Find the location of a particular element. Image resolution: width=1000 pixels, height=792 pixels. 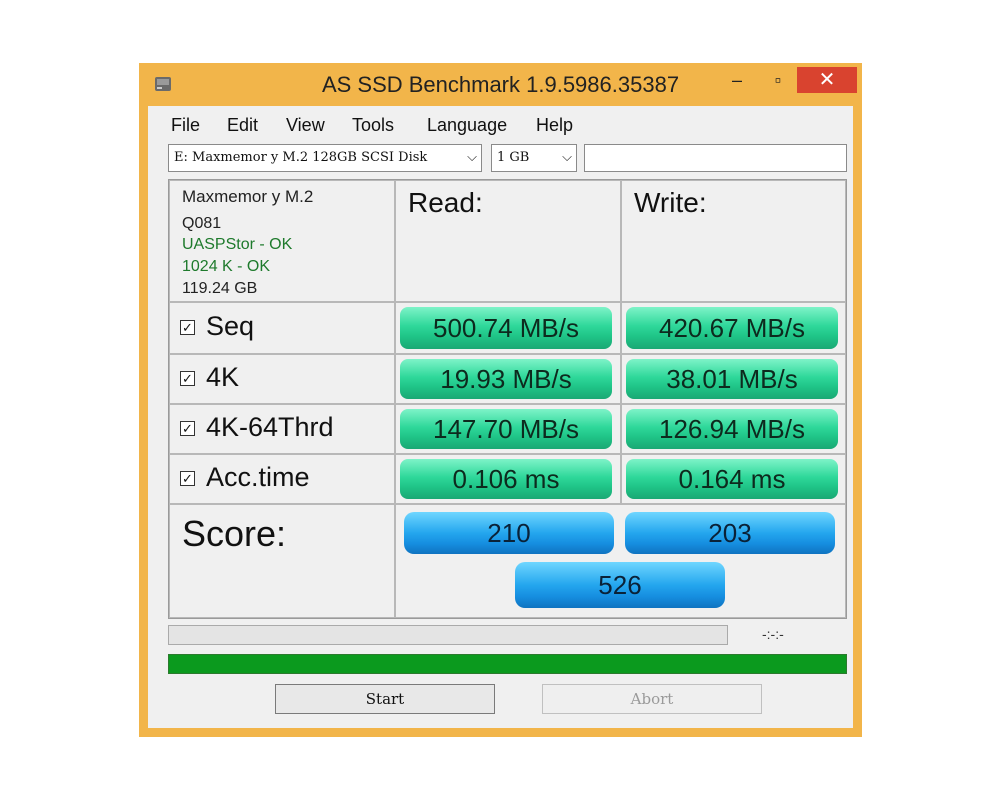

value-cell: 0.106 ms is located at coordinates (508, 479).